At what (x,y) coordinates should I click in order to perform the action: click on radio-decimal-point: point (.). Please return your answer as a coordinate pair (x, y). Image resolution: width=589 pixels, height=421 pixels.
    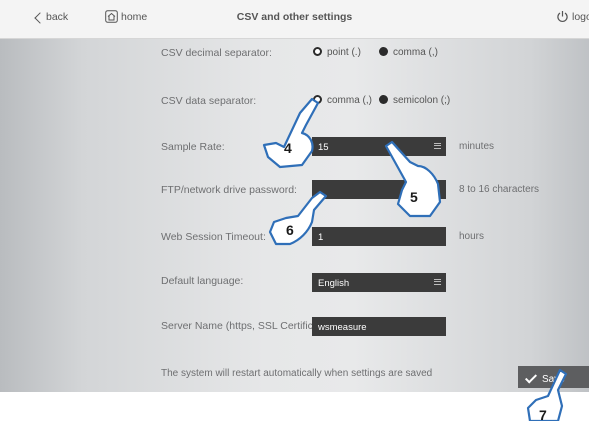
    Looking at the image, I should click on (337, 52).